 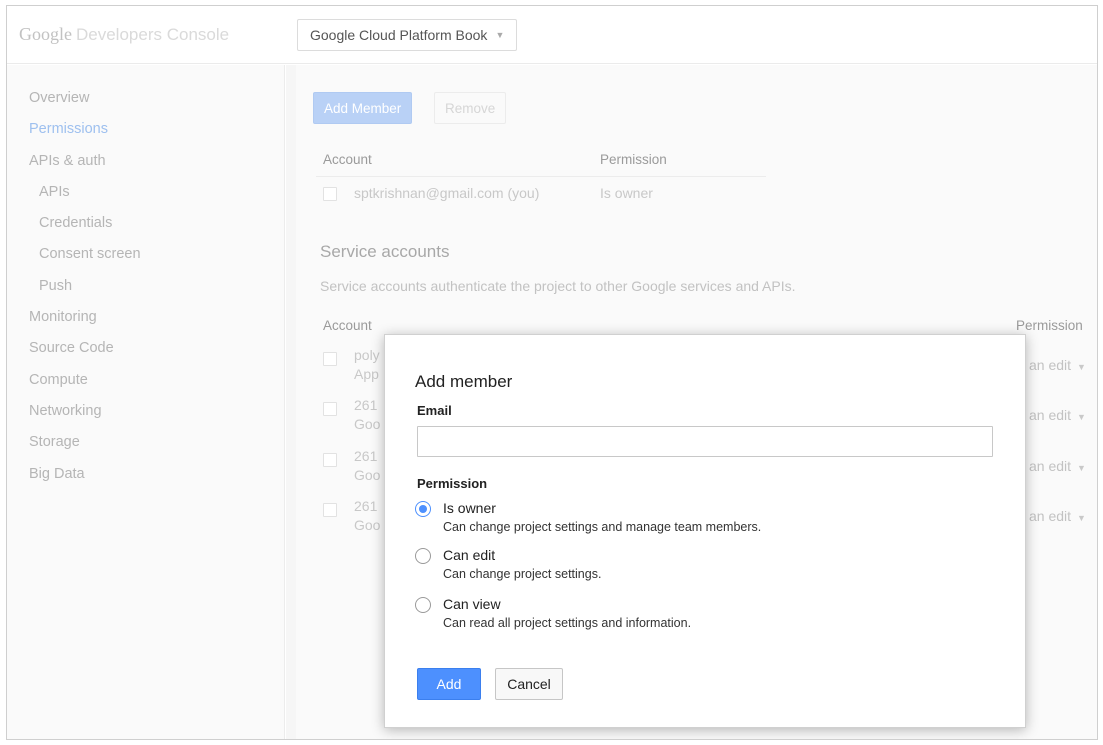 What do you see at coordinates (145, 197) in the screenshot?
I see `sidebar-item-apis: APIs` at bounding box center [145, 197].